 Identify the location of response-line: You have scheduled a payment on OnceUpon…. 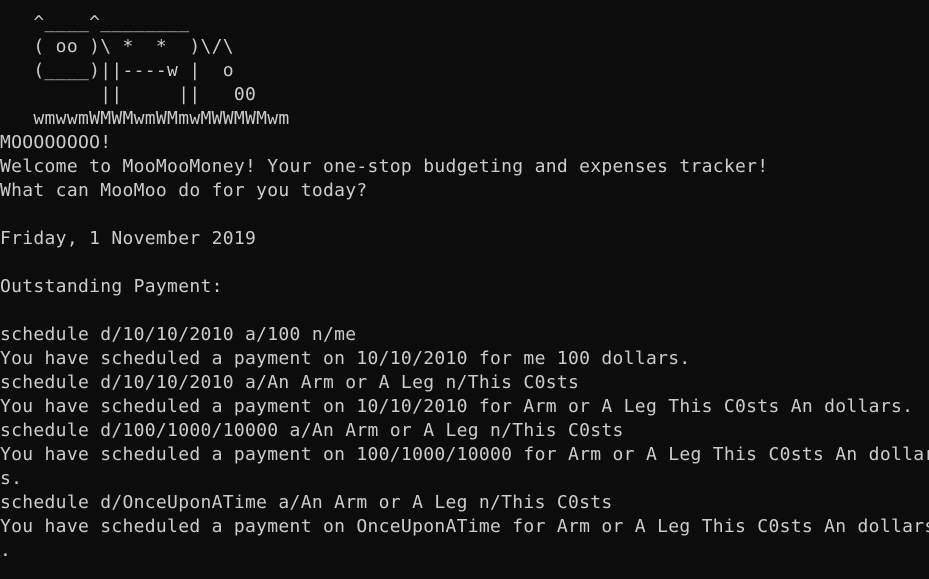
(464, 526).